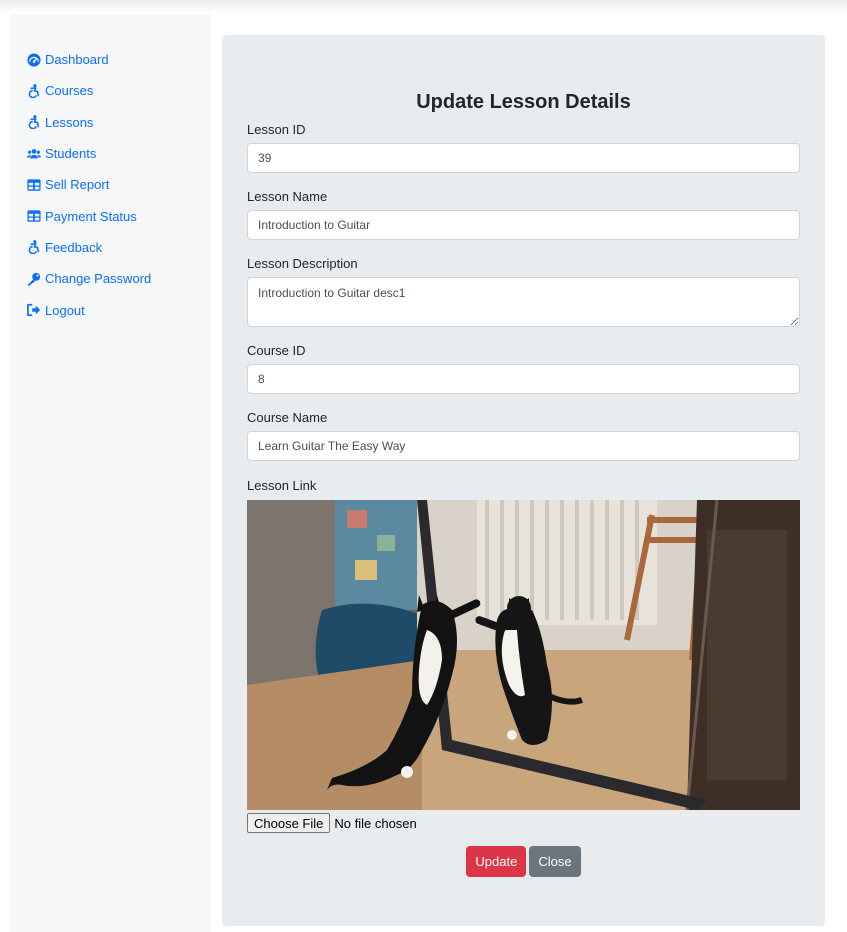 This screenshot has width=847, height=932. Describe the element at coordinates (119, 59) in the screenshot. I see `sidebar-item-dashboard: Dashboard` at that location.